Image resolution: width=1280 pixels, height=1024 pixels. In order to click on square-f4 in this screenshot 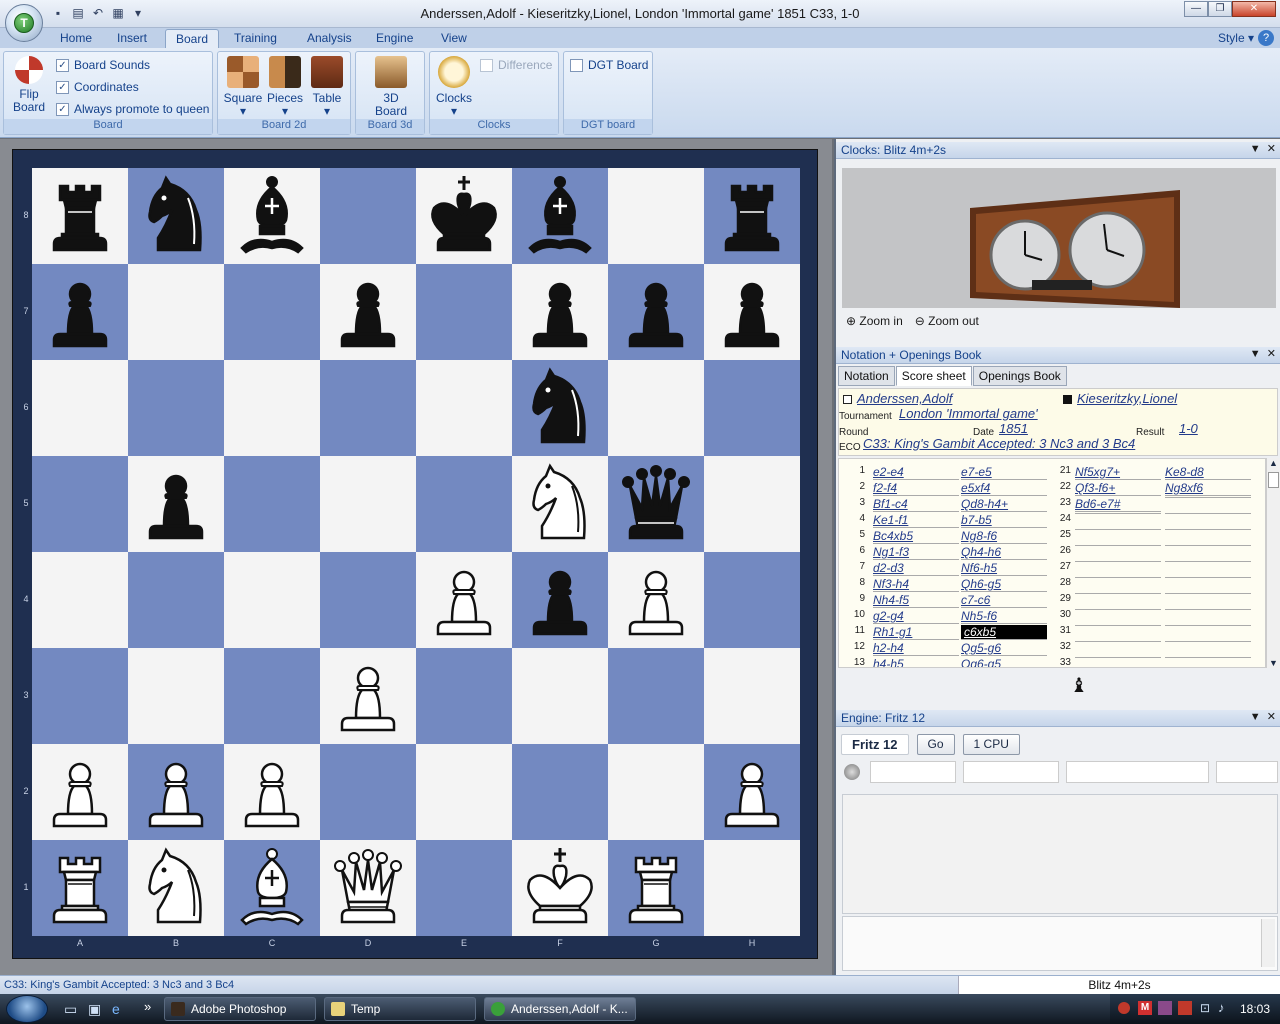, I will do `click(560, 600)`.